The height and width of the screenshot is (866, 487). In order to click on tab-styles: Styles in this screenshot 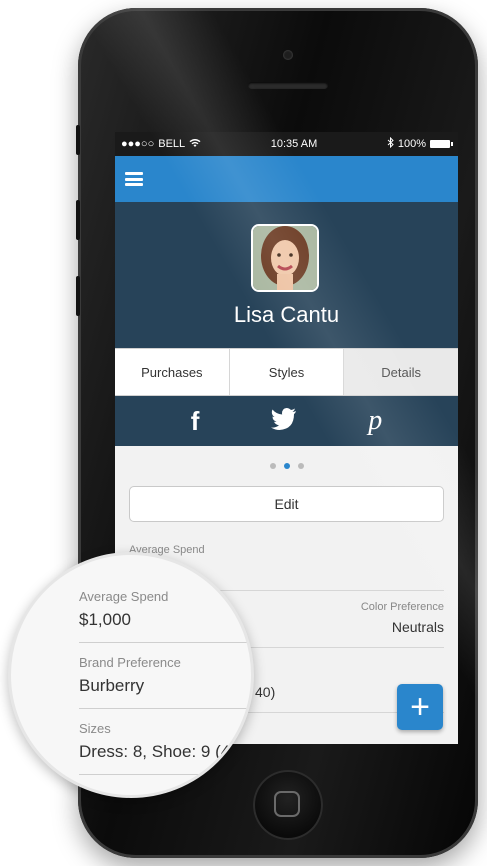, I will do `click(287, 372)`.